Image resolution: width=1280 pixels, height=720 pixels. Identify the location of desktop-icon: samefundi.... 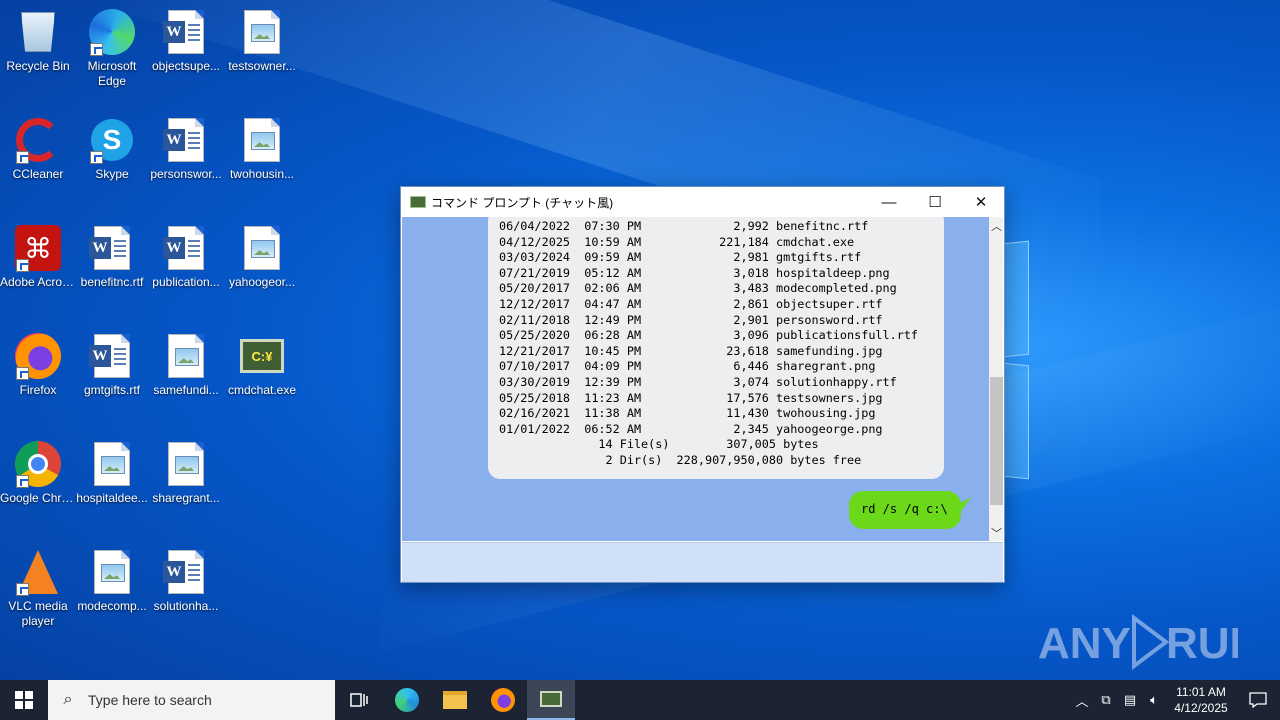
(186, 365).